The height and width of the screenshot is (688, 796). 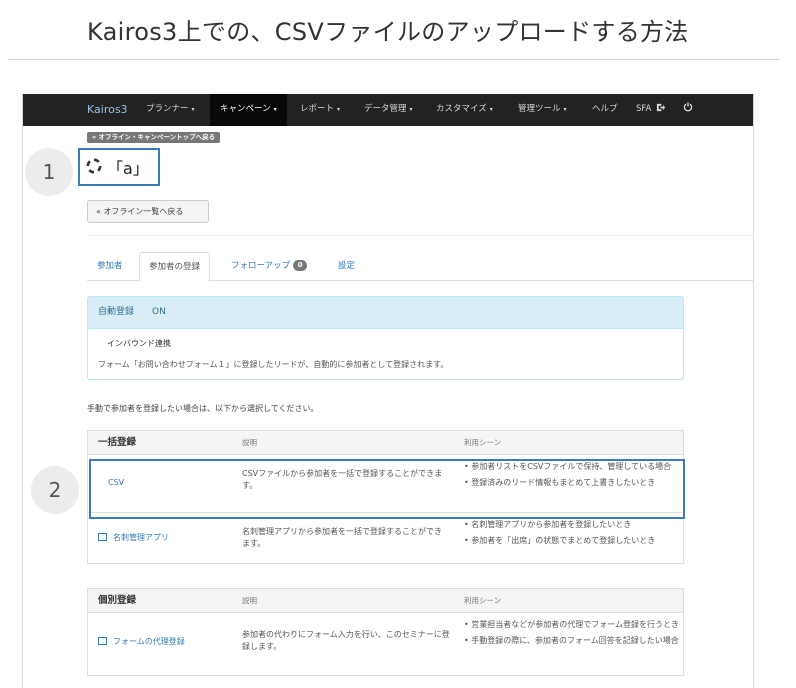 I want to click on scene-bullet: • 営業担当者などが参加者の代理でフォーム登録を行うとき, so click(x=572, y=624).